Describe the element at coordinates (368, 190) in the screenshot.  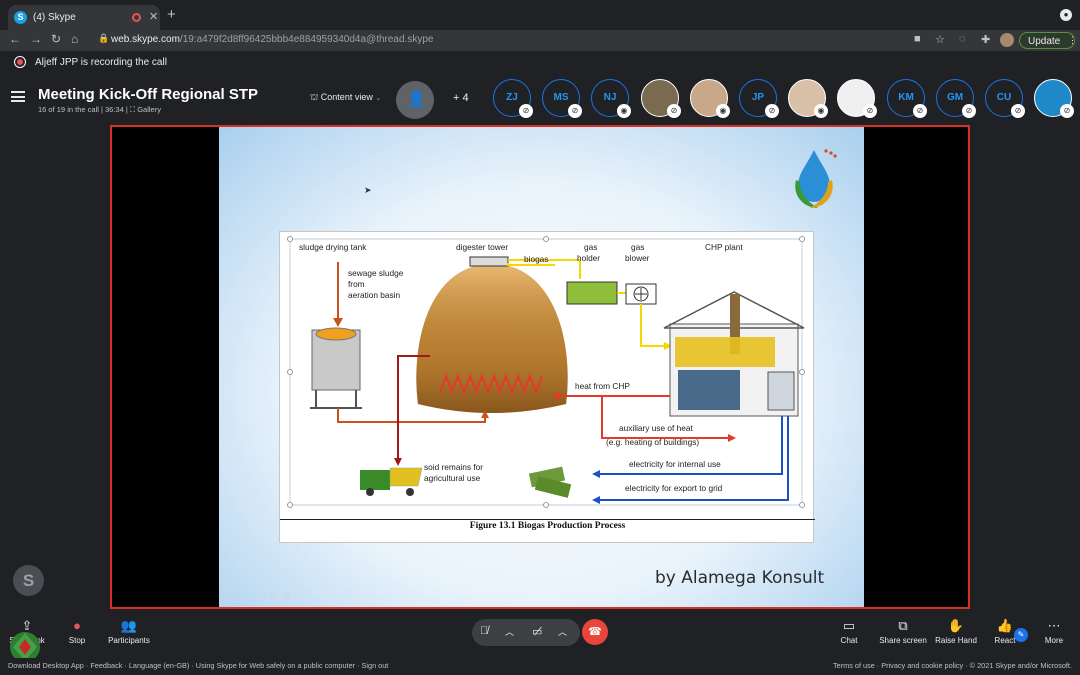
I see `mouse-cursor-icon: ➤` at that location.